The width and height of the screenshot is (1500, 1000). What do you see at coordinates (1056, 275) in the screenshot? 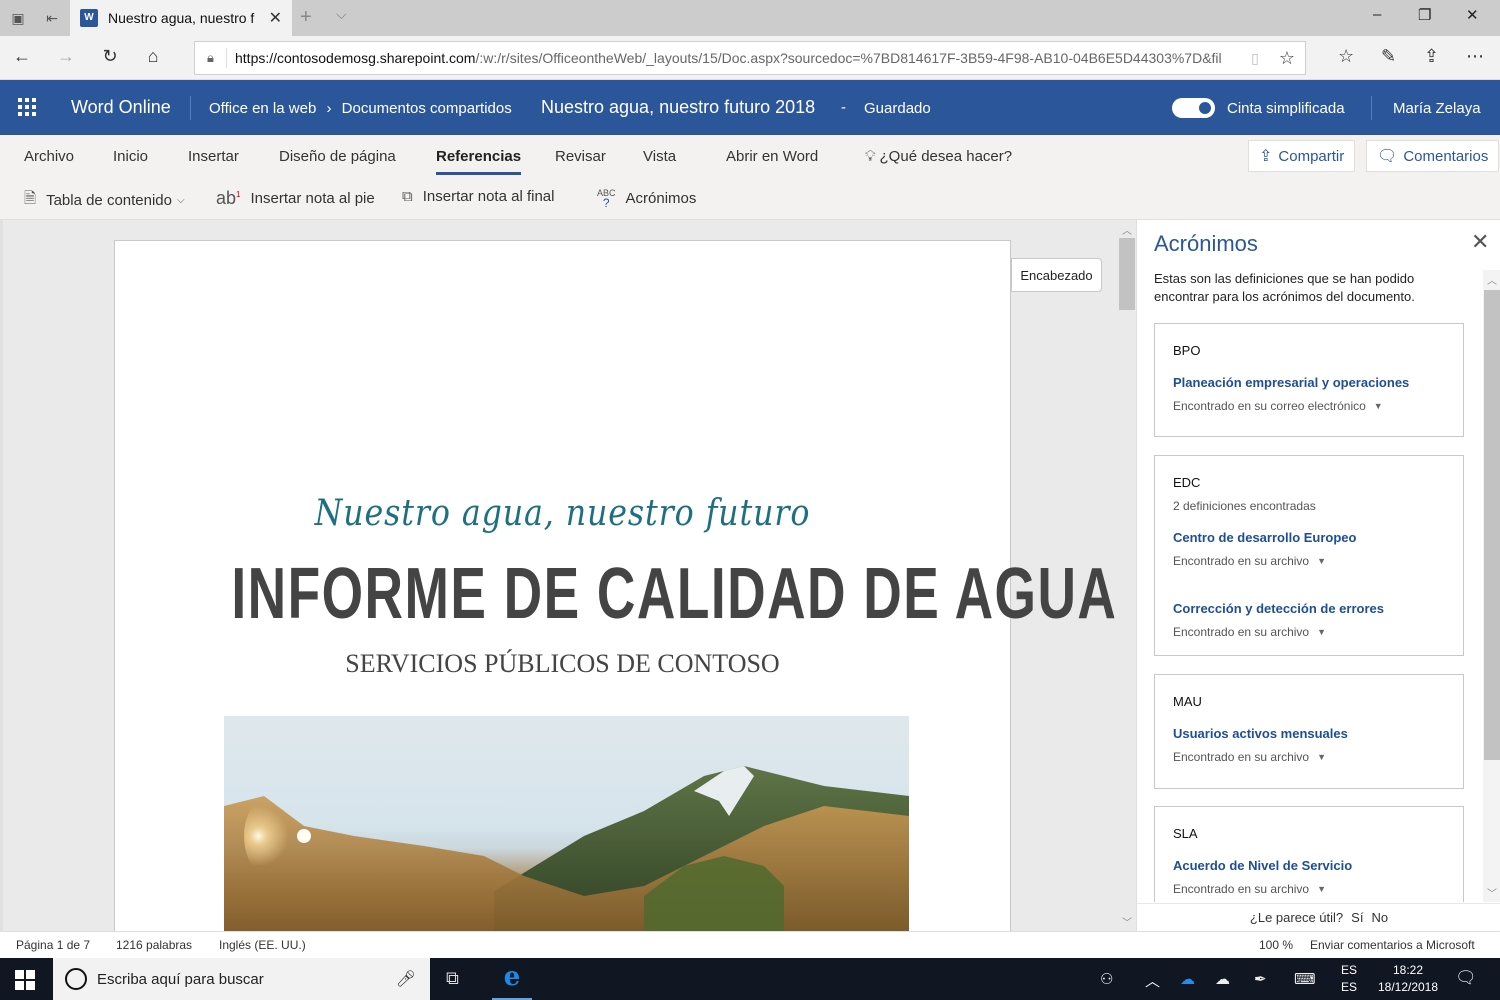
I see `header-tag: Encabezado` at bounding box center [1056, 275].